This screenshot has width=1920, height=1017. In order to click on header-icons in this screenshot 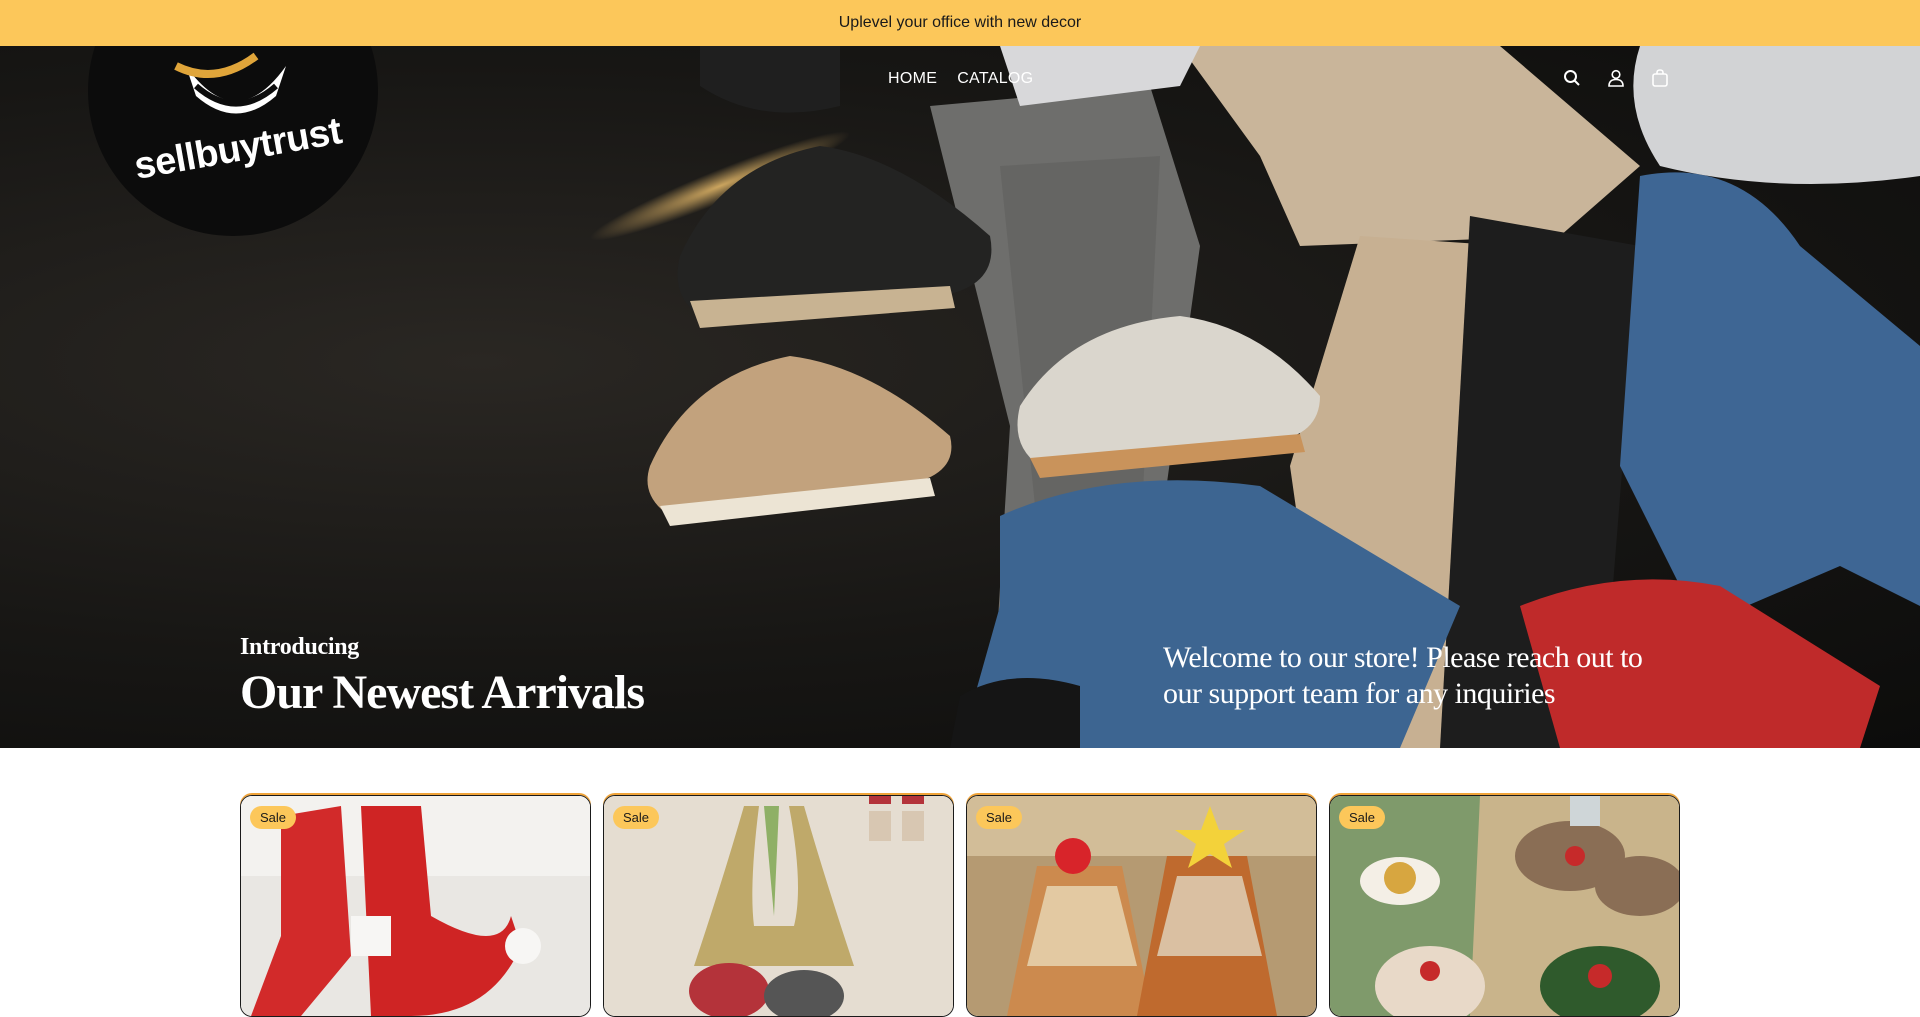, I will do `click(1616, 78)`.